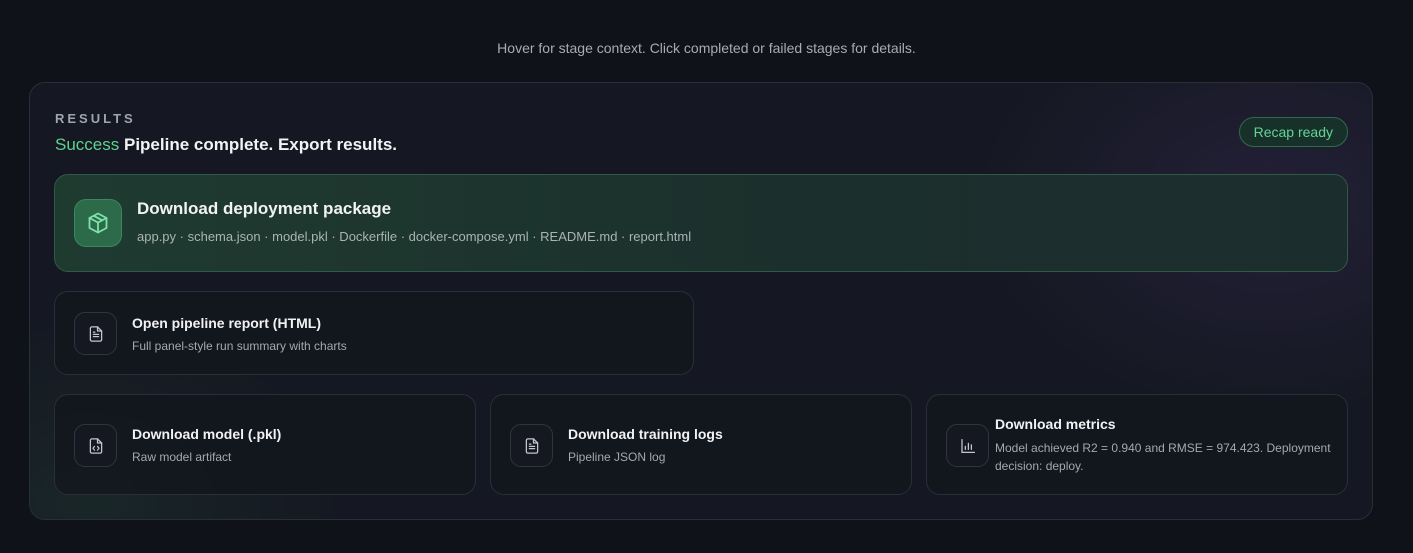 The width and height of the screenshot is (1413, 553). What do you see at coordinates (98, 223) in the screenshot?
I see `package-icon` at bounding box center [98, 223].